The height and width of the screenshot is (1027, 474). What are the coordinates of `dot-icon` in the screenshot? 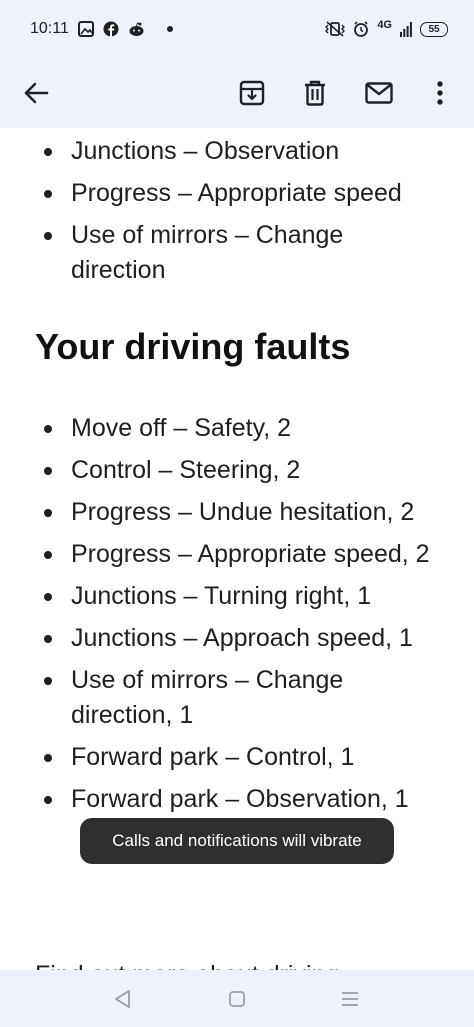 It's located at (165, 29).